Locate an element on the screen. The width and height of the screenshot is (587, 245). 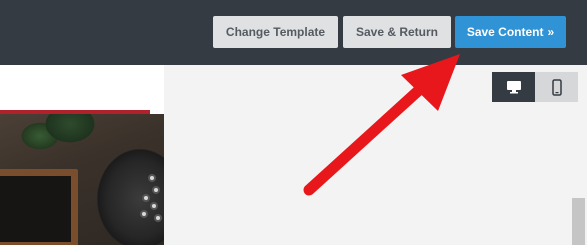
change-template-label: Change Template is located at coordinates (275, 32).